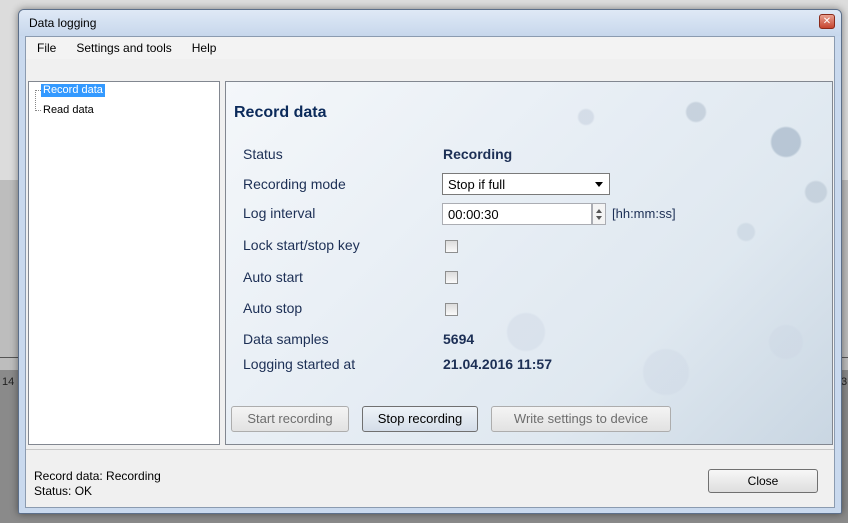  I want to click on status-value: Recording, so click(478, 154).